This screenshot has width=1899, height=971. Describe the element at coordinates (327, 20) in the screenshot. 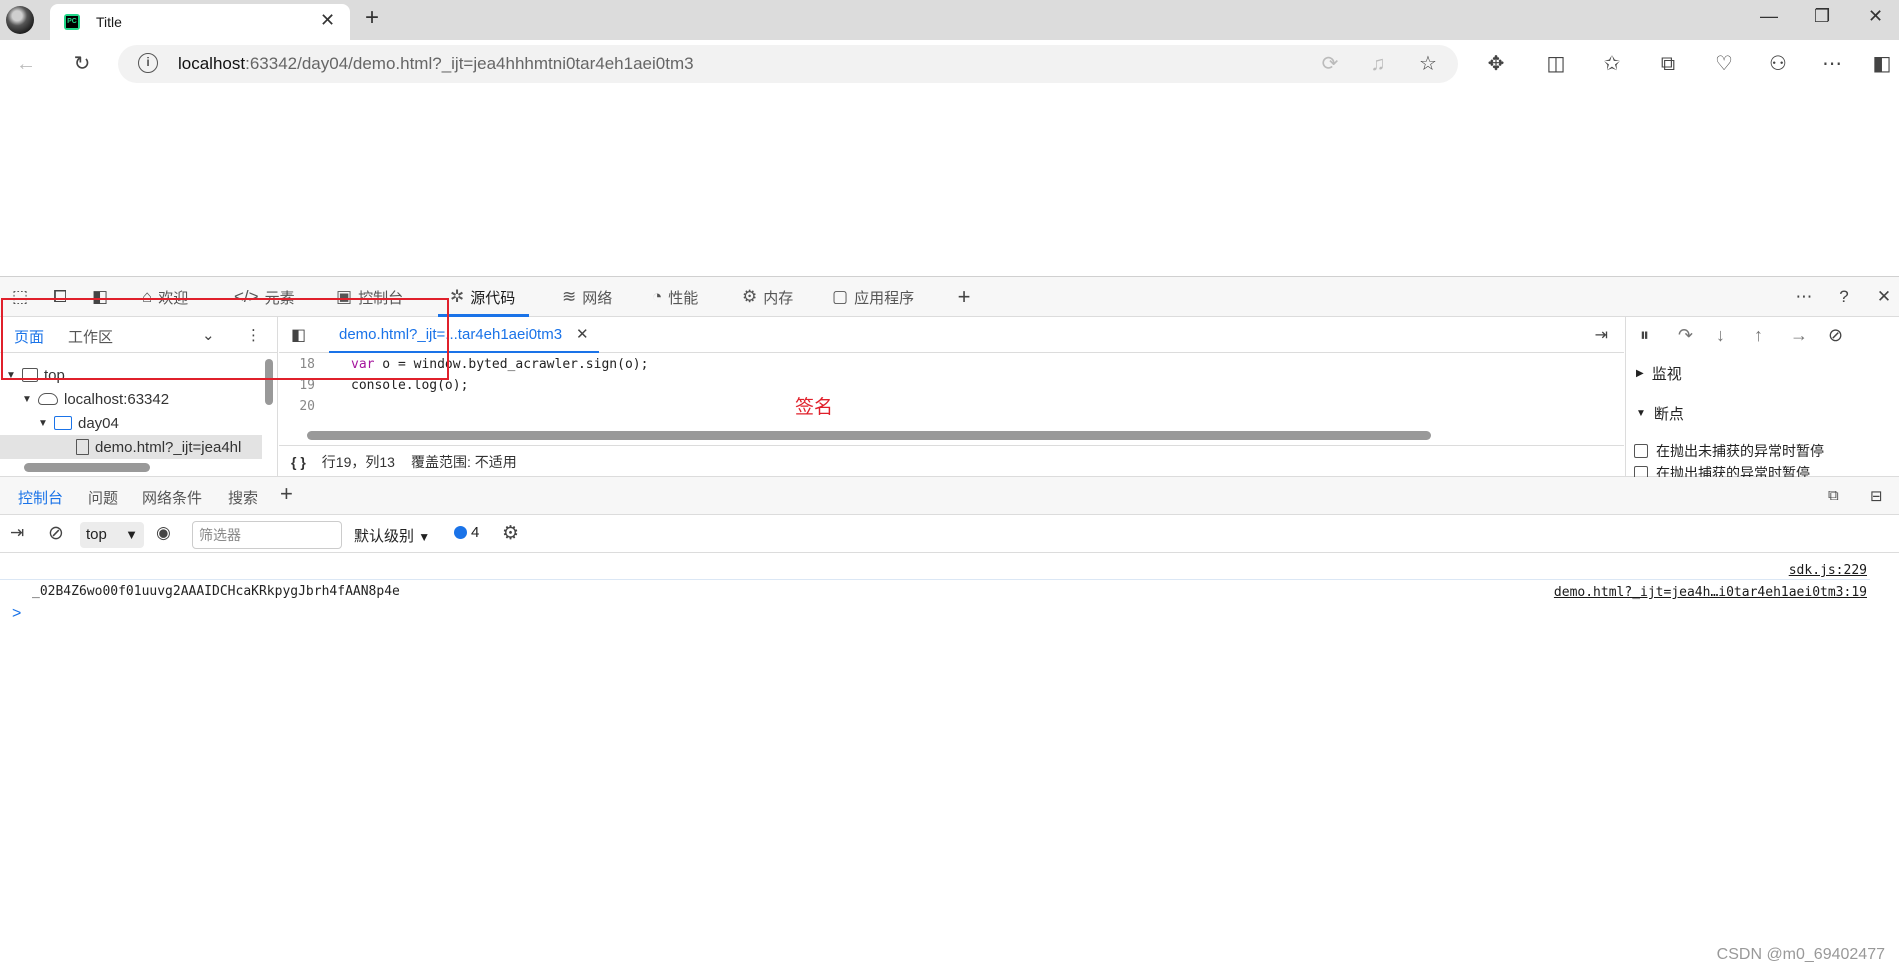

I see `tab-close-icon: ✕` at that location.